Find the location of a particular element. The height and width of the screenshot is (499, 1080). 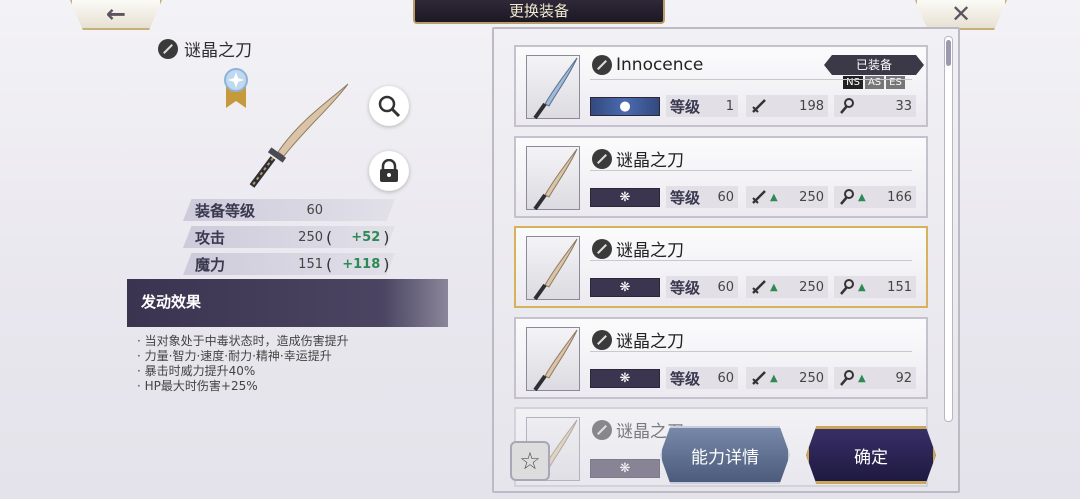

magic-box: ▲ 166 is located at coordinates (875, 197).